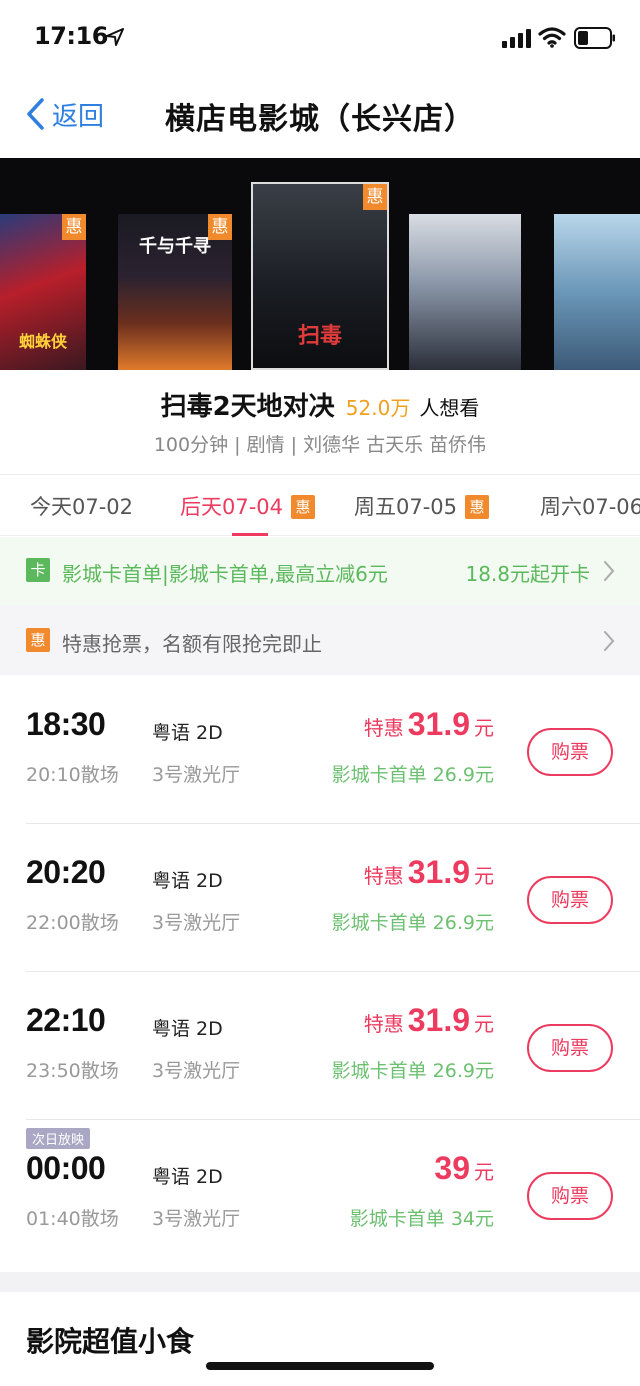 This screenshot has height=1386, width=640. I want to click on end-time: 23:50散场, so click(72, 1071).